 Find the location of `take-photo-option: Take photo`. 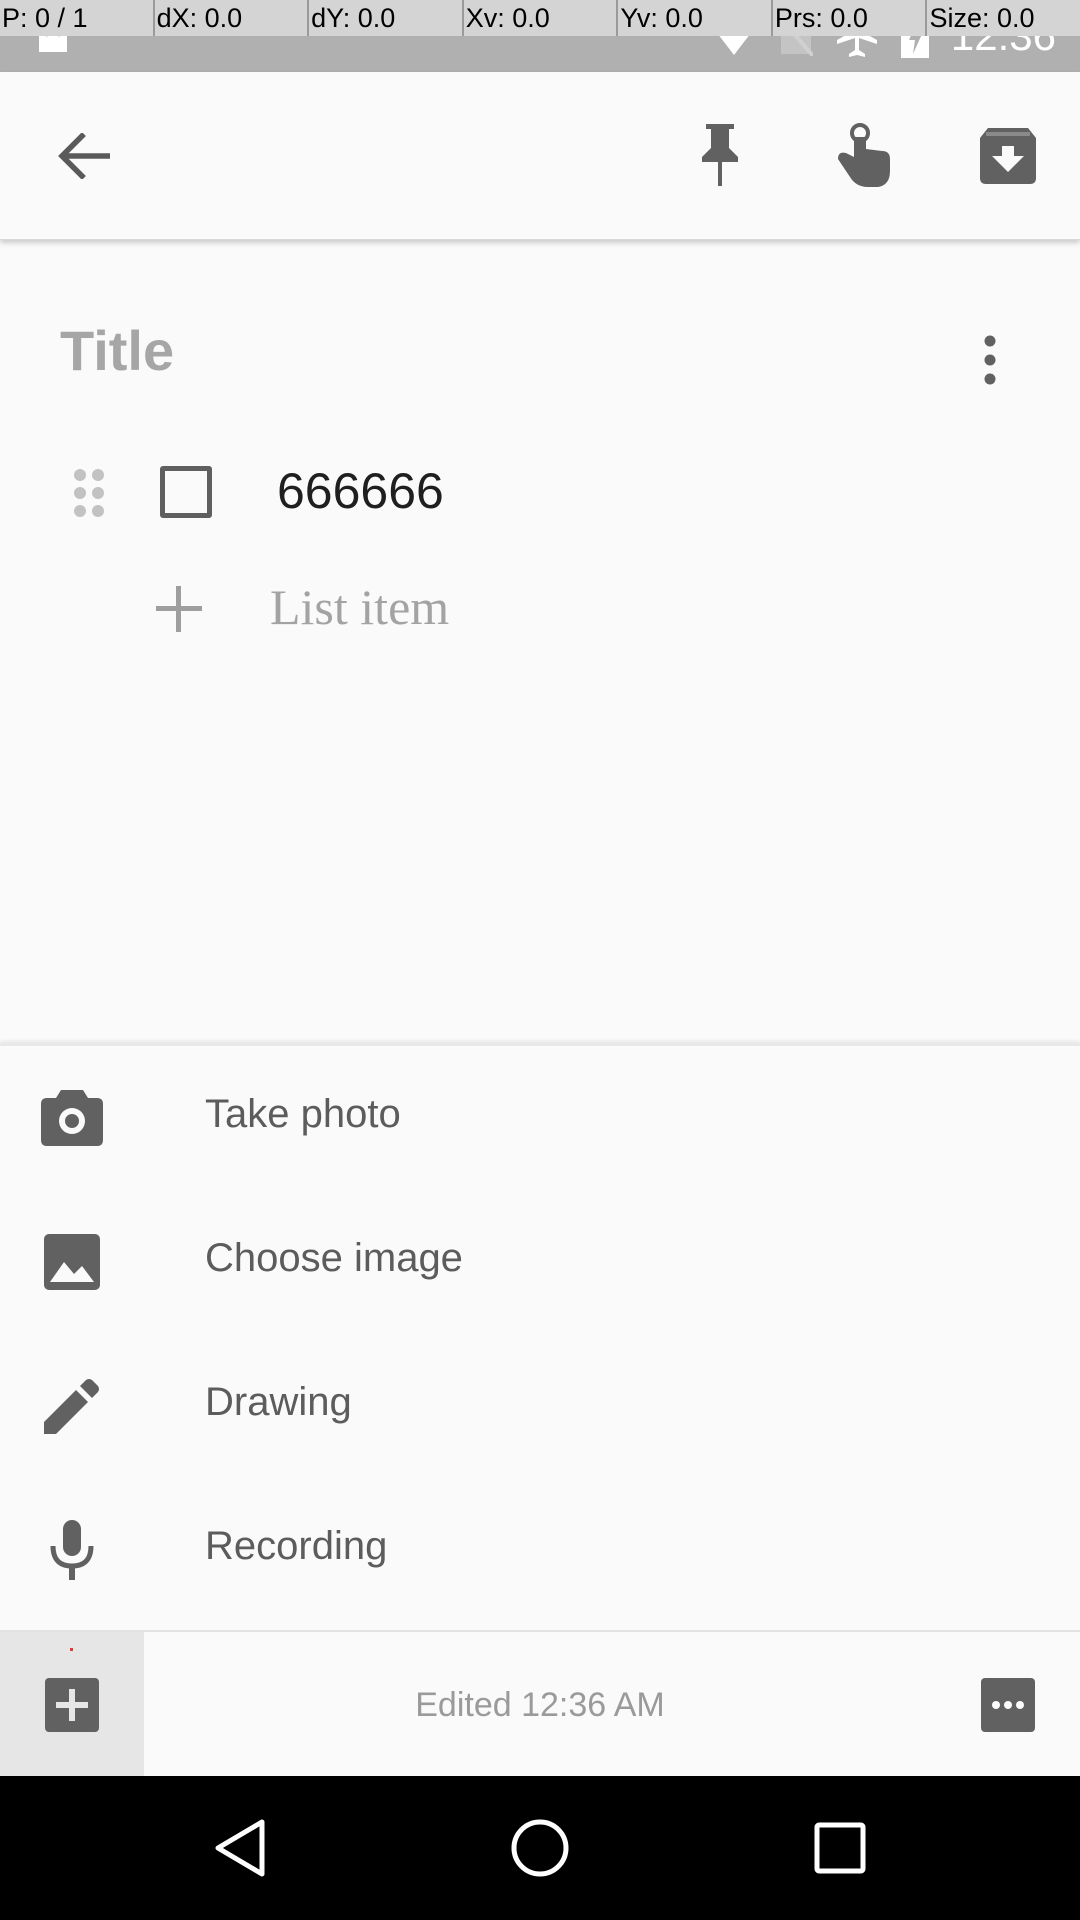

take-photo-option: Take photo is located at coordinates (540, 1118).